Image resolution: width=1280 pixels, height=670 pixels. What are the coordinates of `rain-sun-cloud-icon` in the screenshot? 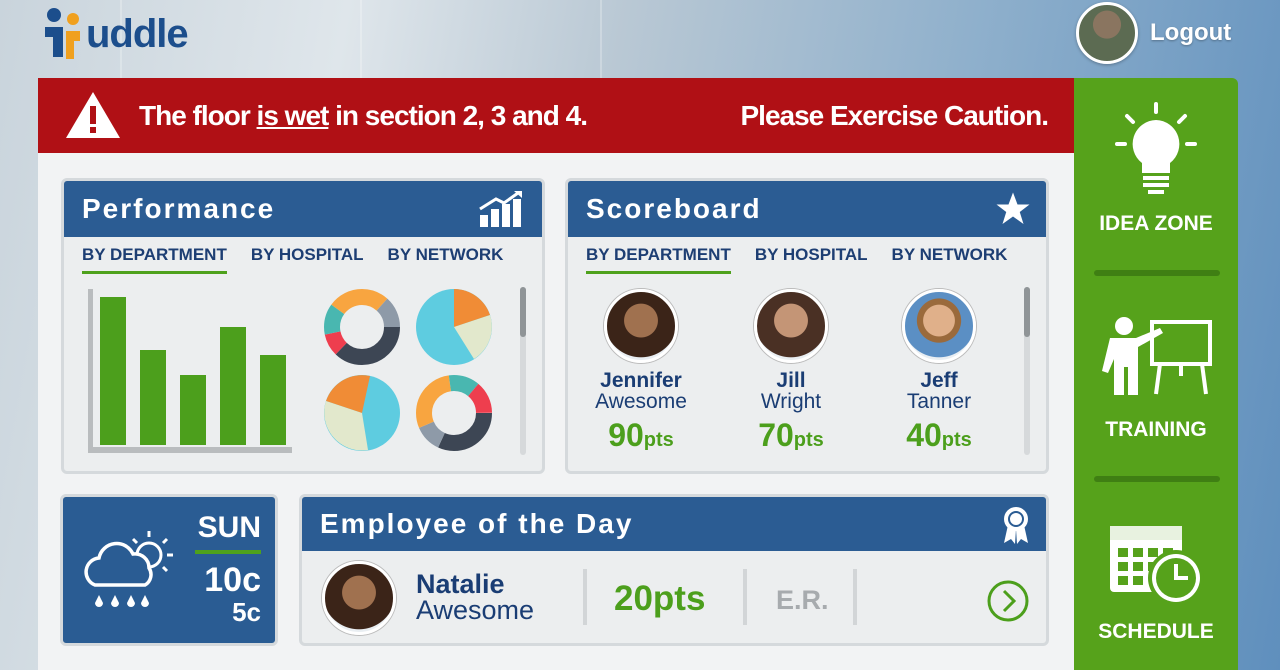 It's located at (128, 569).